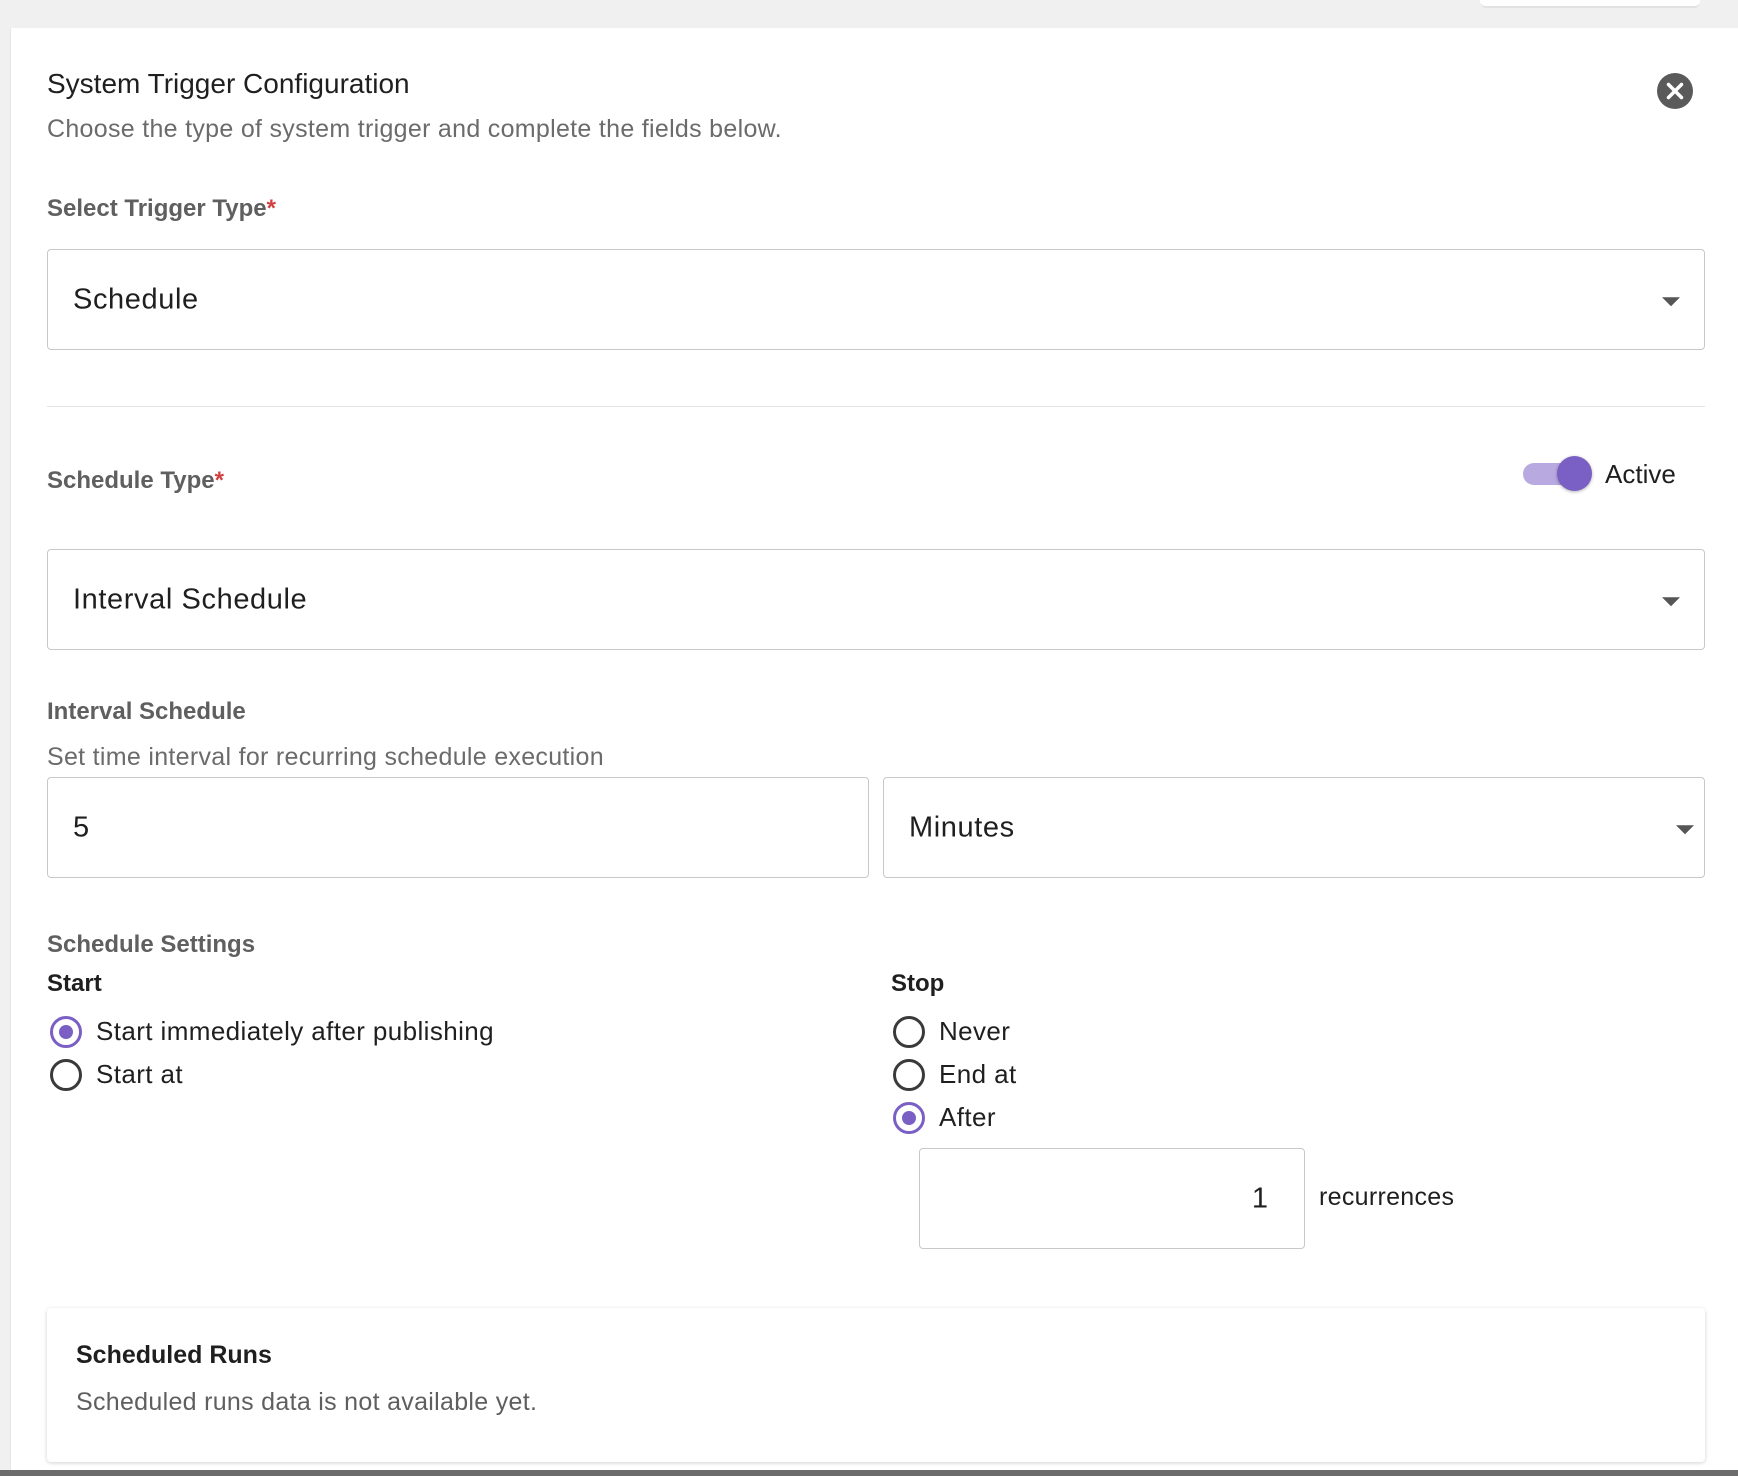  I want to click on toggle-thumb, so click(1574, 473).